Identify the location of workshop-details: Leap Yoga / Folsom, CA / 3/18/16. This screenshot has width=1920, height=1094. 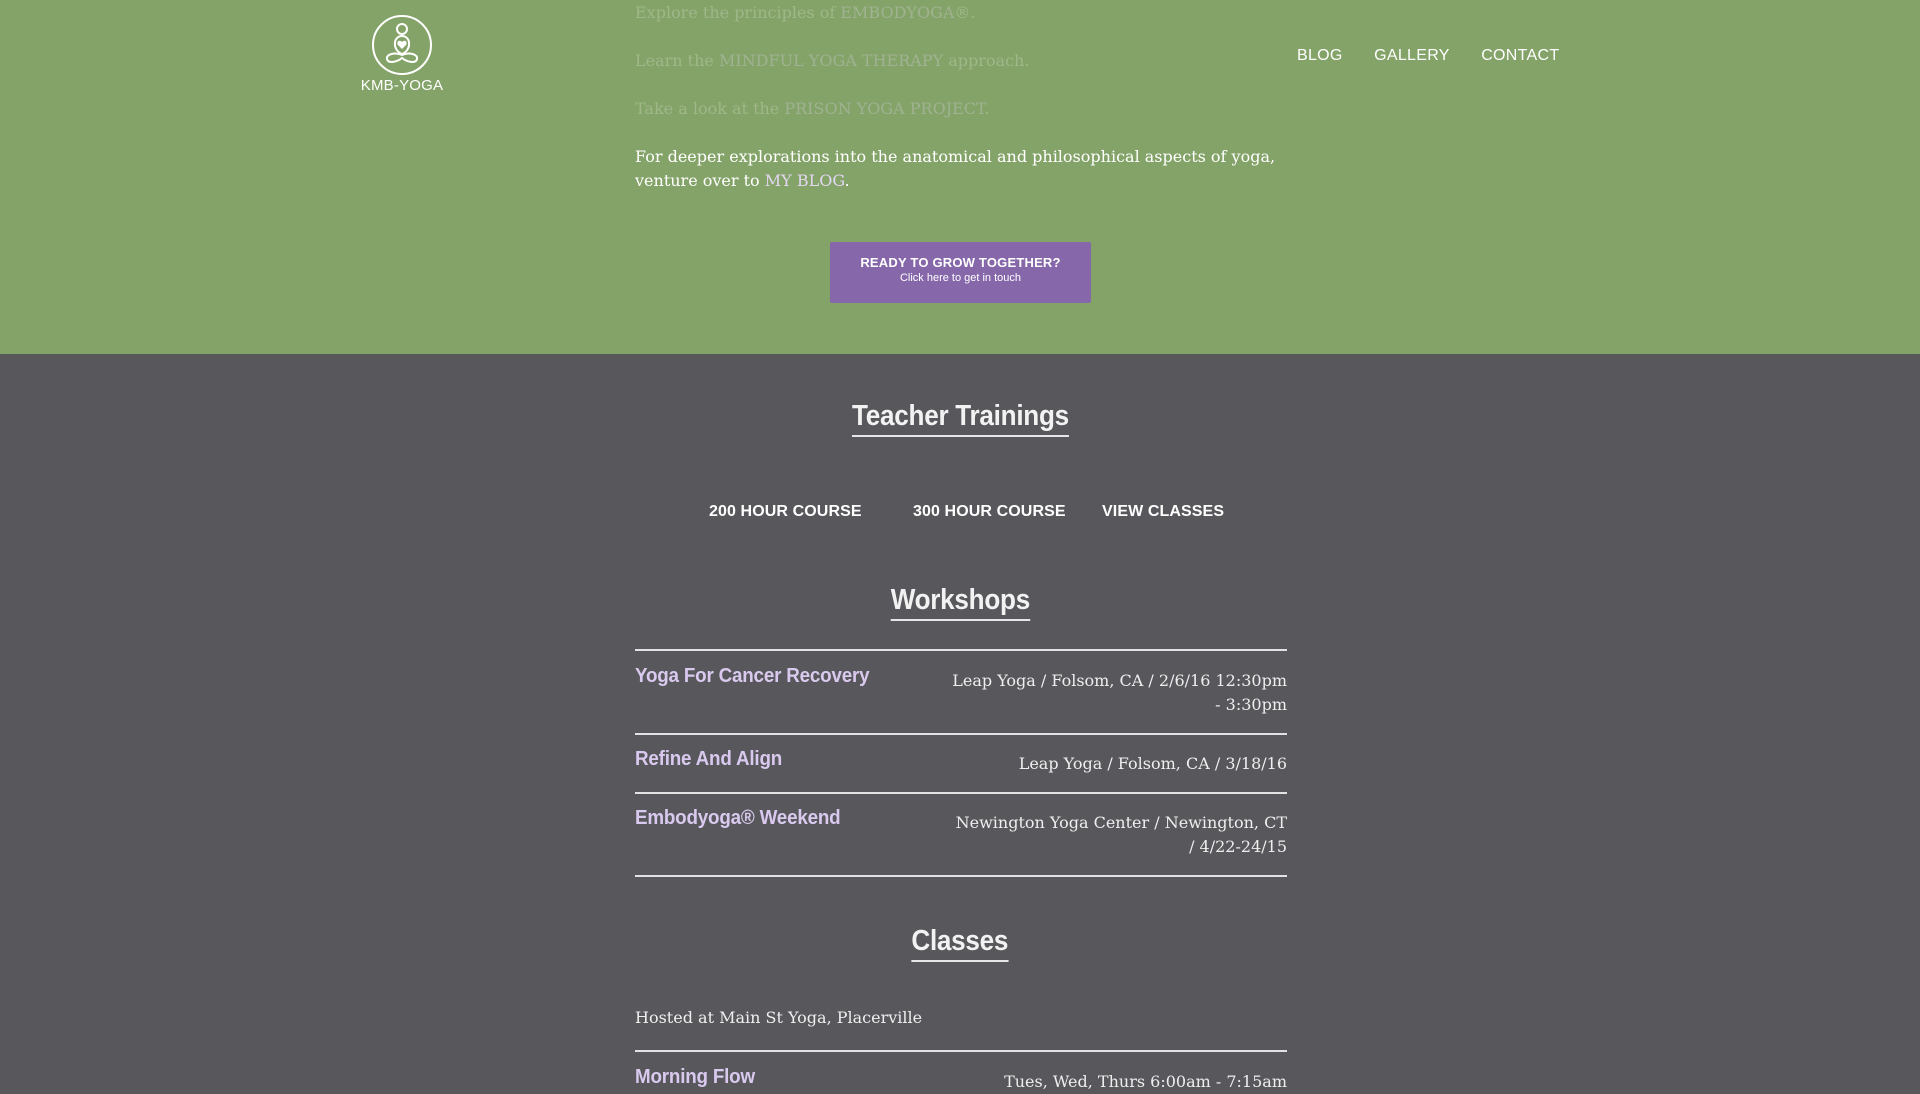
(1152, 763).